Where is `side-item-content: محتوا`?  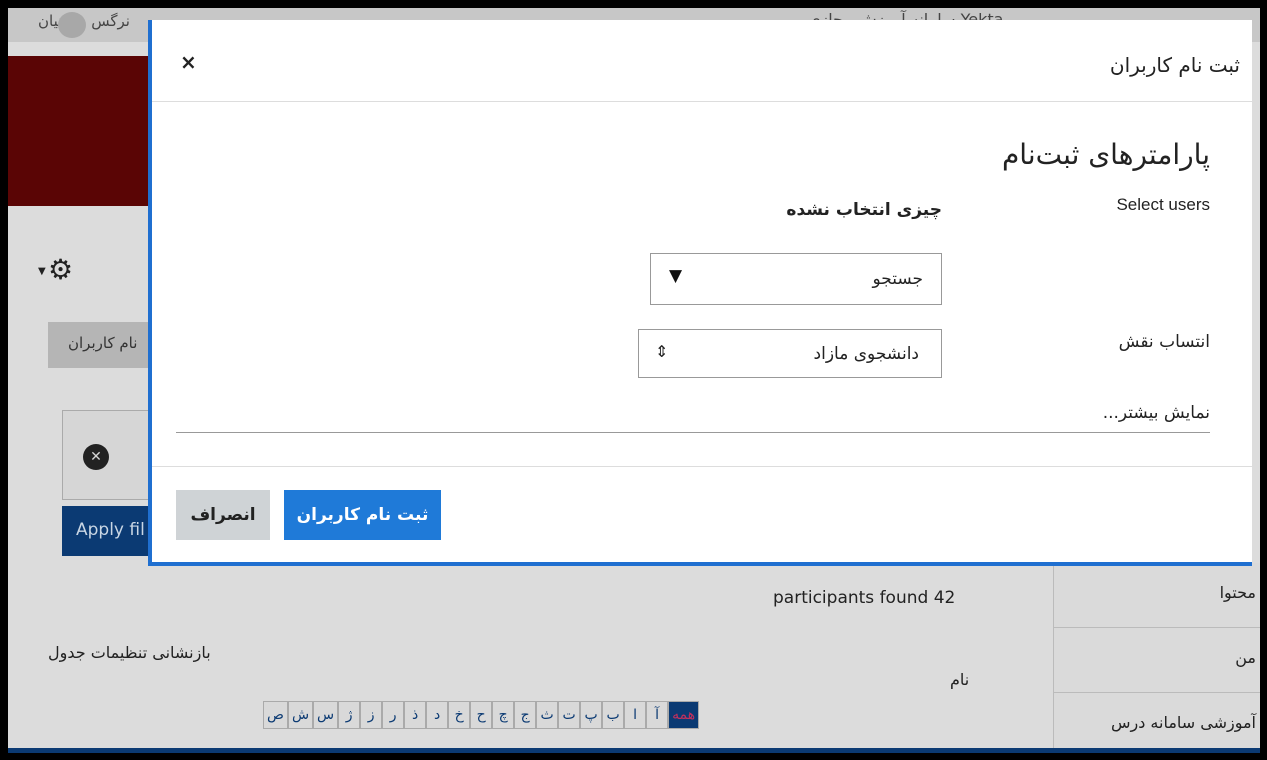 side-item-content: محتوا is located at coordinates (1156, 595).